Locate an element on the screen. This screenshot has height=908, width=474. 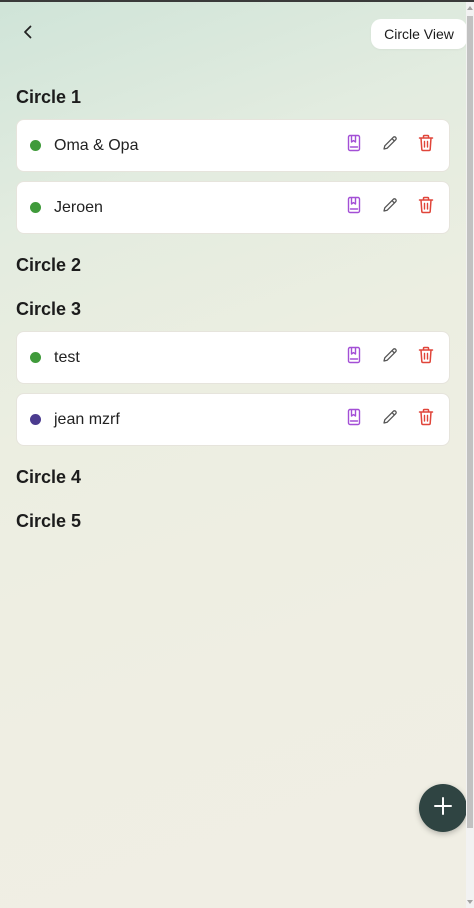
person-name: Jeroen is located at coordinates (78, 207).